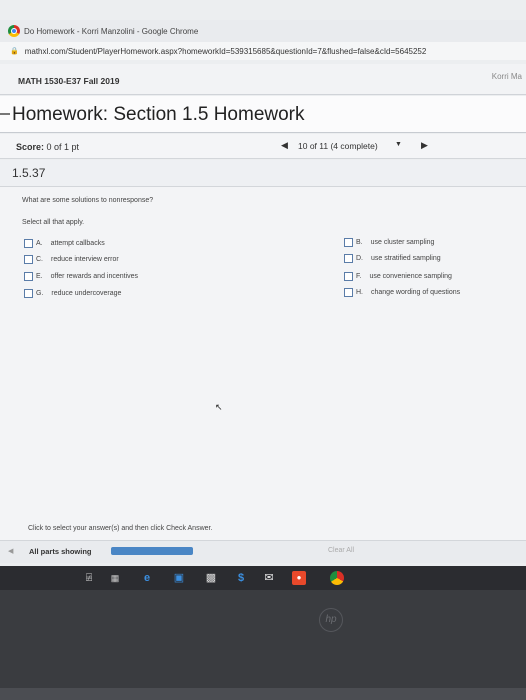 The height and width of the screenshot is (700, 526). I want to click on option-c: C. reduce interview error, so click(71, 259).